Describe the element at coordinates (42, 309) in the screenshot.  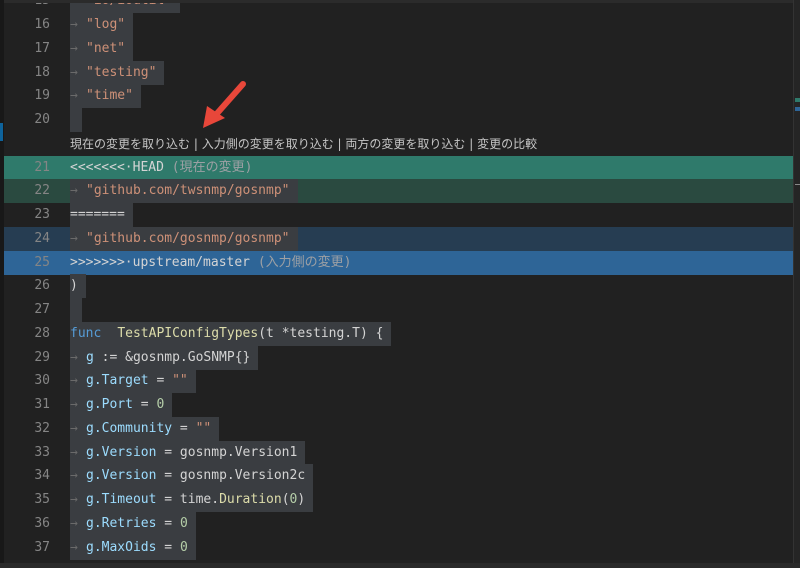
I see `line-number: 27` at that location.